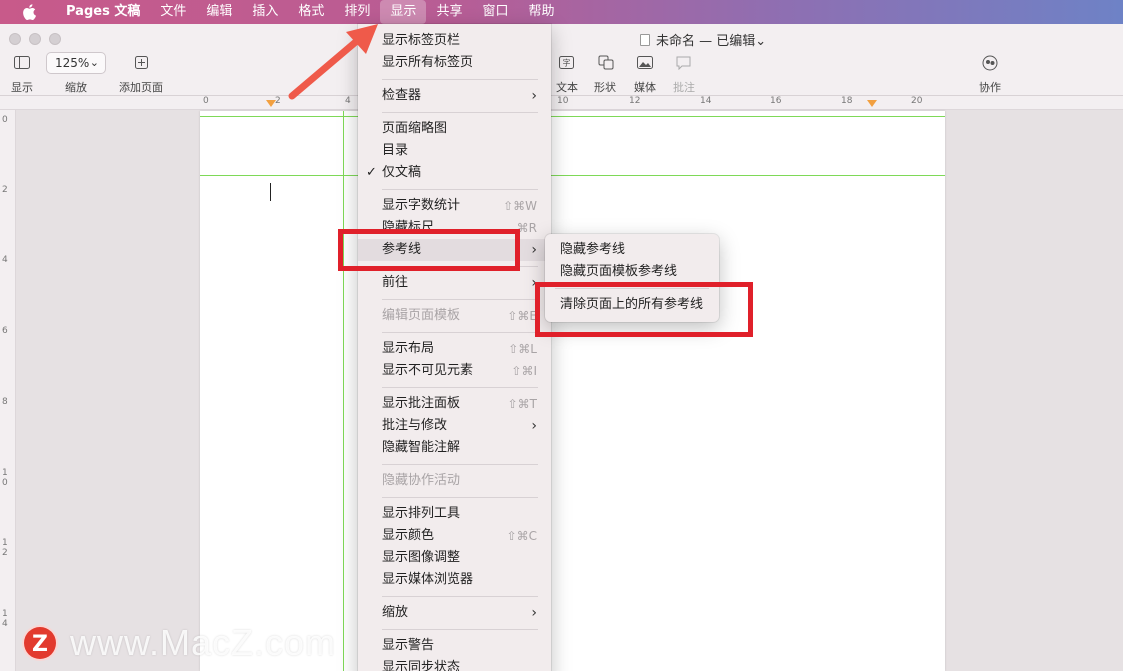 The width and height of the screenshot is (1123, 671). Describe the element at coordinates (645, 87) in the screenshot. I see `media-label: 媒体` at that location.